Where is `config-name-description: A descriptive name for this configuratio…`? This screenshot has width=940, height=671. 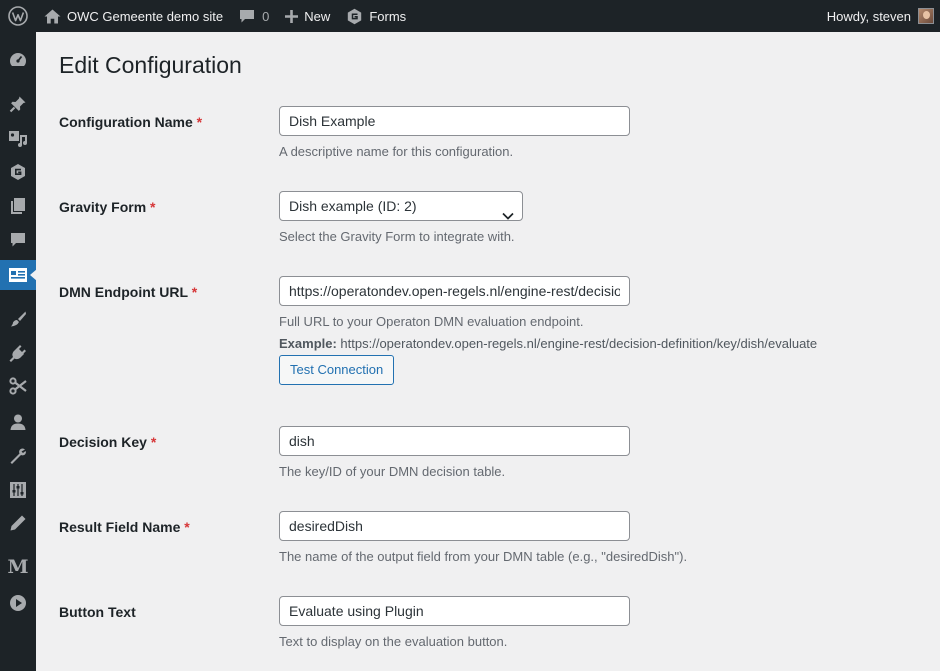
config-name-description: A descriptive name for this configuratio… is located at coordinates (396, 151).